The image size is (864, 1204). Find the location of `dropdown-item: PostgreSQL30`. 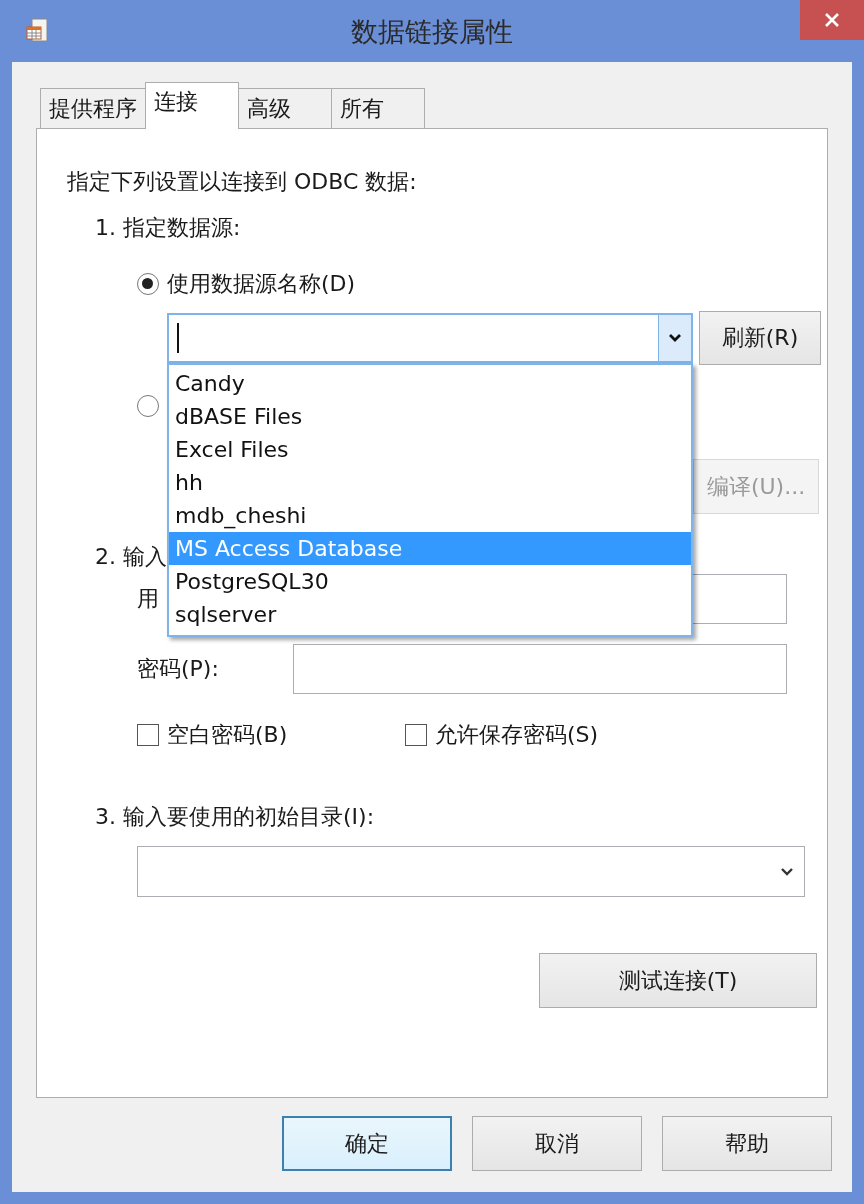

dropdown-item: PostgreSQL30 is located at coordinates (430, 581).